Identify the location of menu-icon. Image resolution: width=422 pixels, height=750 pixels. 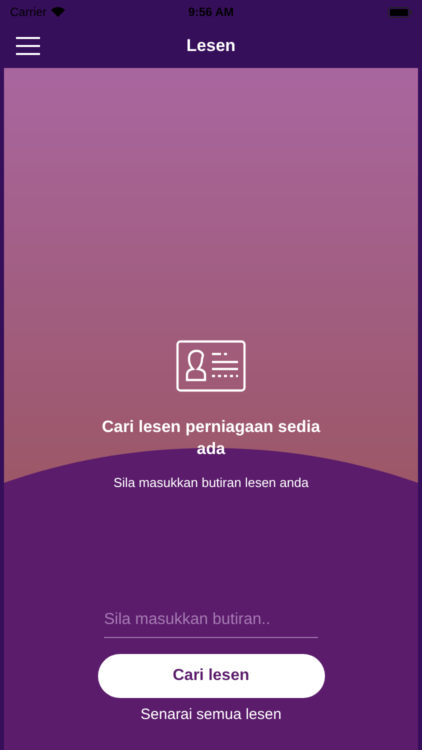
(28, 46).